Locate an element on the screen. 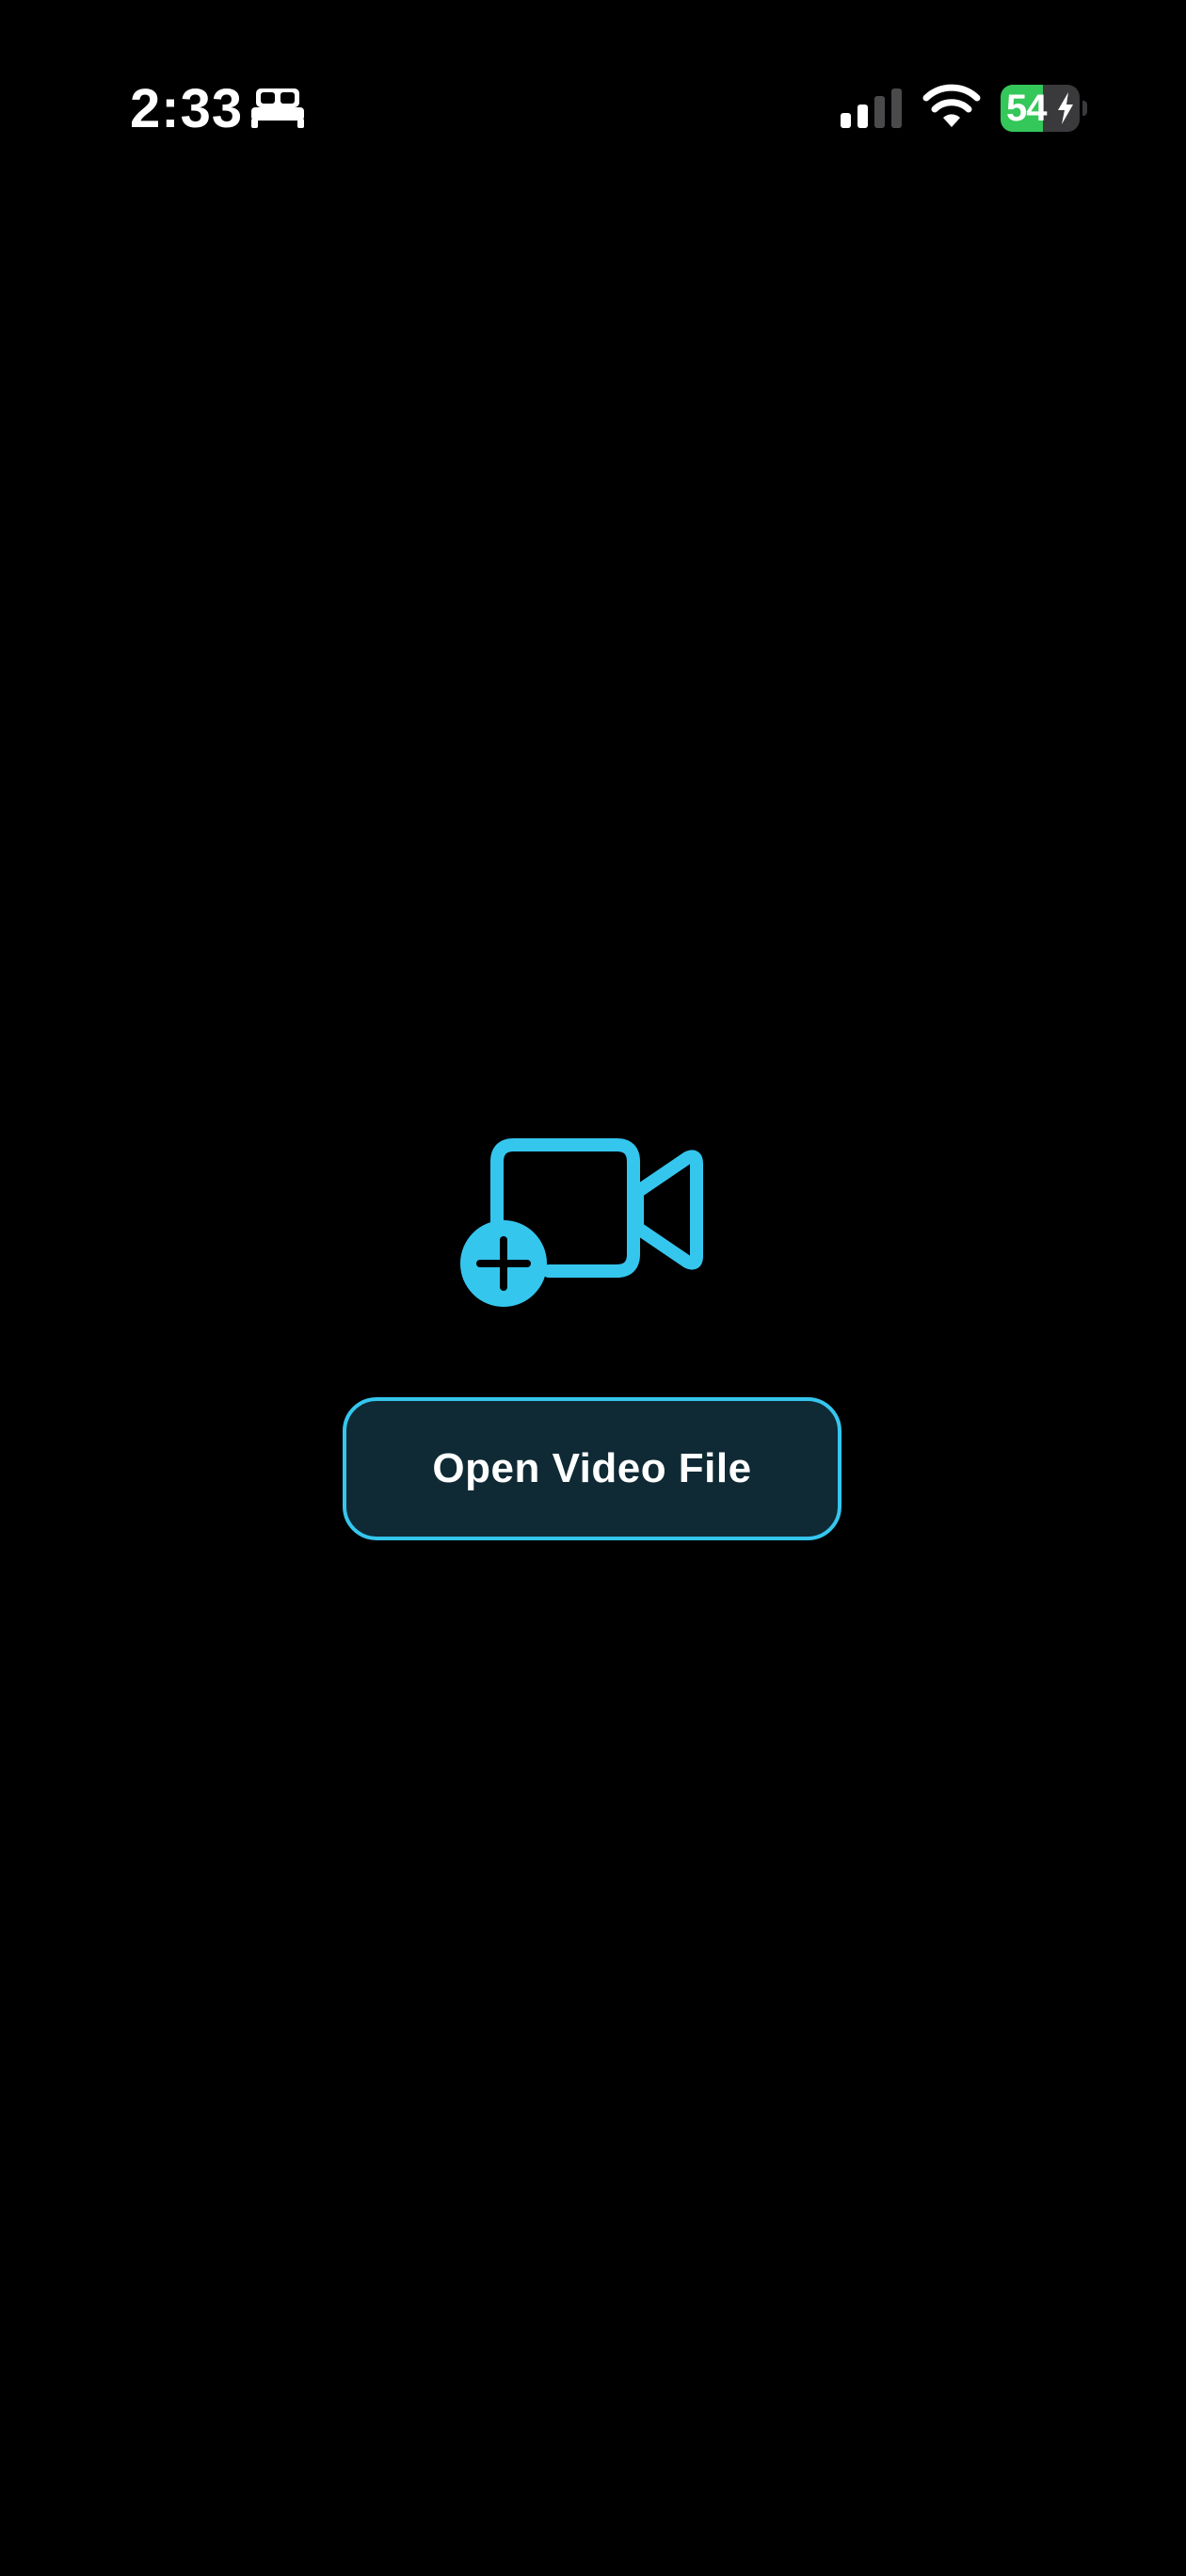 The height and width of the screenshot is (2576, 1186). battery-body: 54 is located at coordinates (1040, 108).